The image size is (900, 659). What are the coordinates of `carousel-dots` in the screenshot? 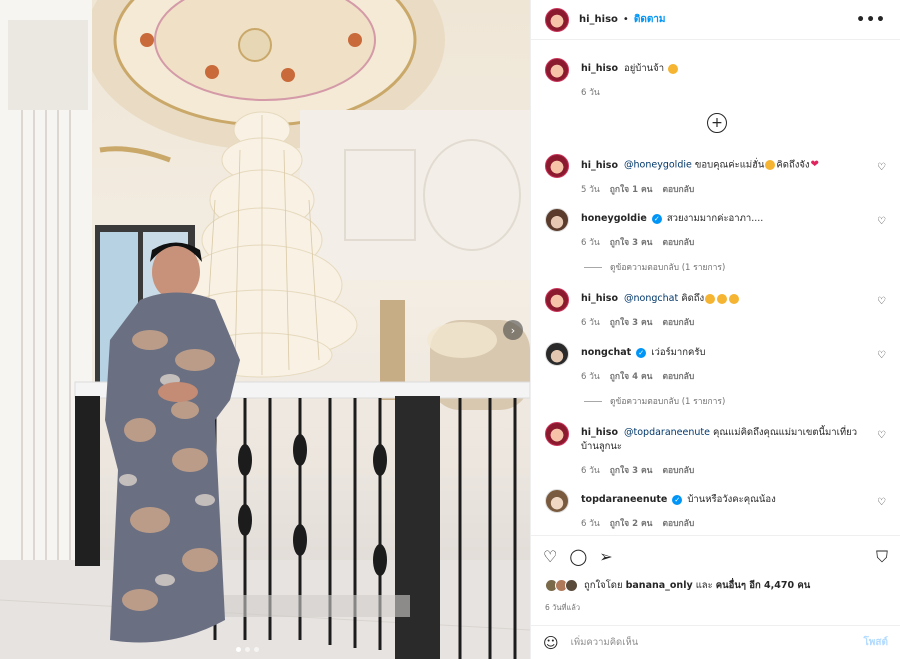 It's located at (247, 649).